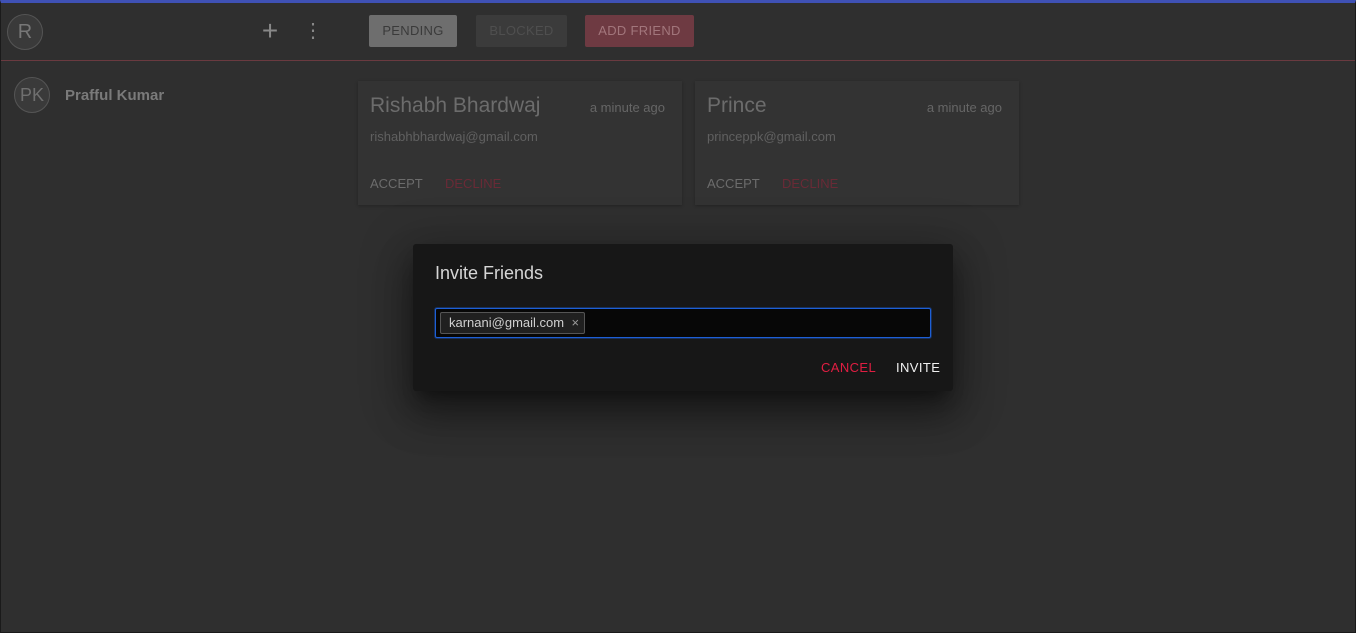  I want to click on email-chip: karnani@gmail.com ×, so click(513, 323).